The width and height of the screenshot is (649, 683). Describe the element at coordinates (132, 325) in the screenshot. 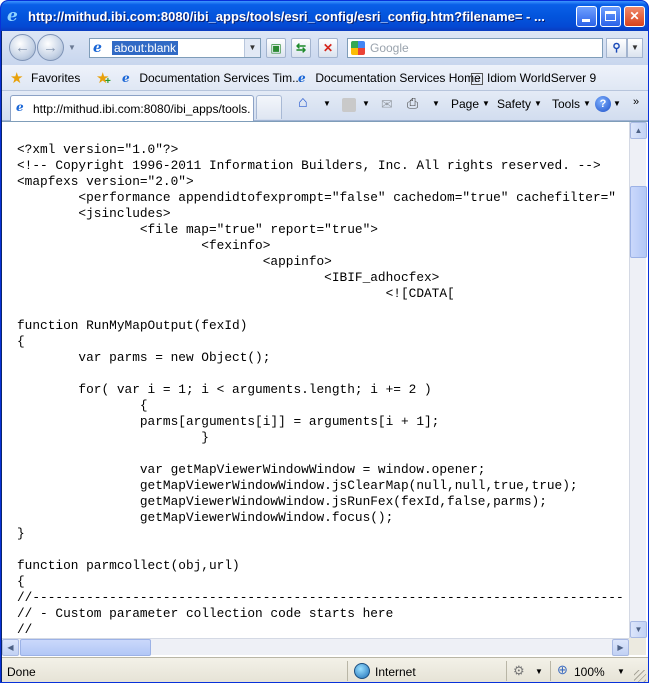

I see `code-line: function RunMyMapOutput(fexId)` at that location.